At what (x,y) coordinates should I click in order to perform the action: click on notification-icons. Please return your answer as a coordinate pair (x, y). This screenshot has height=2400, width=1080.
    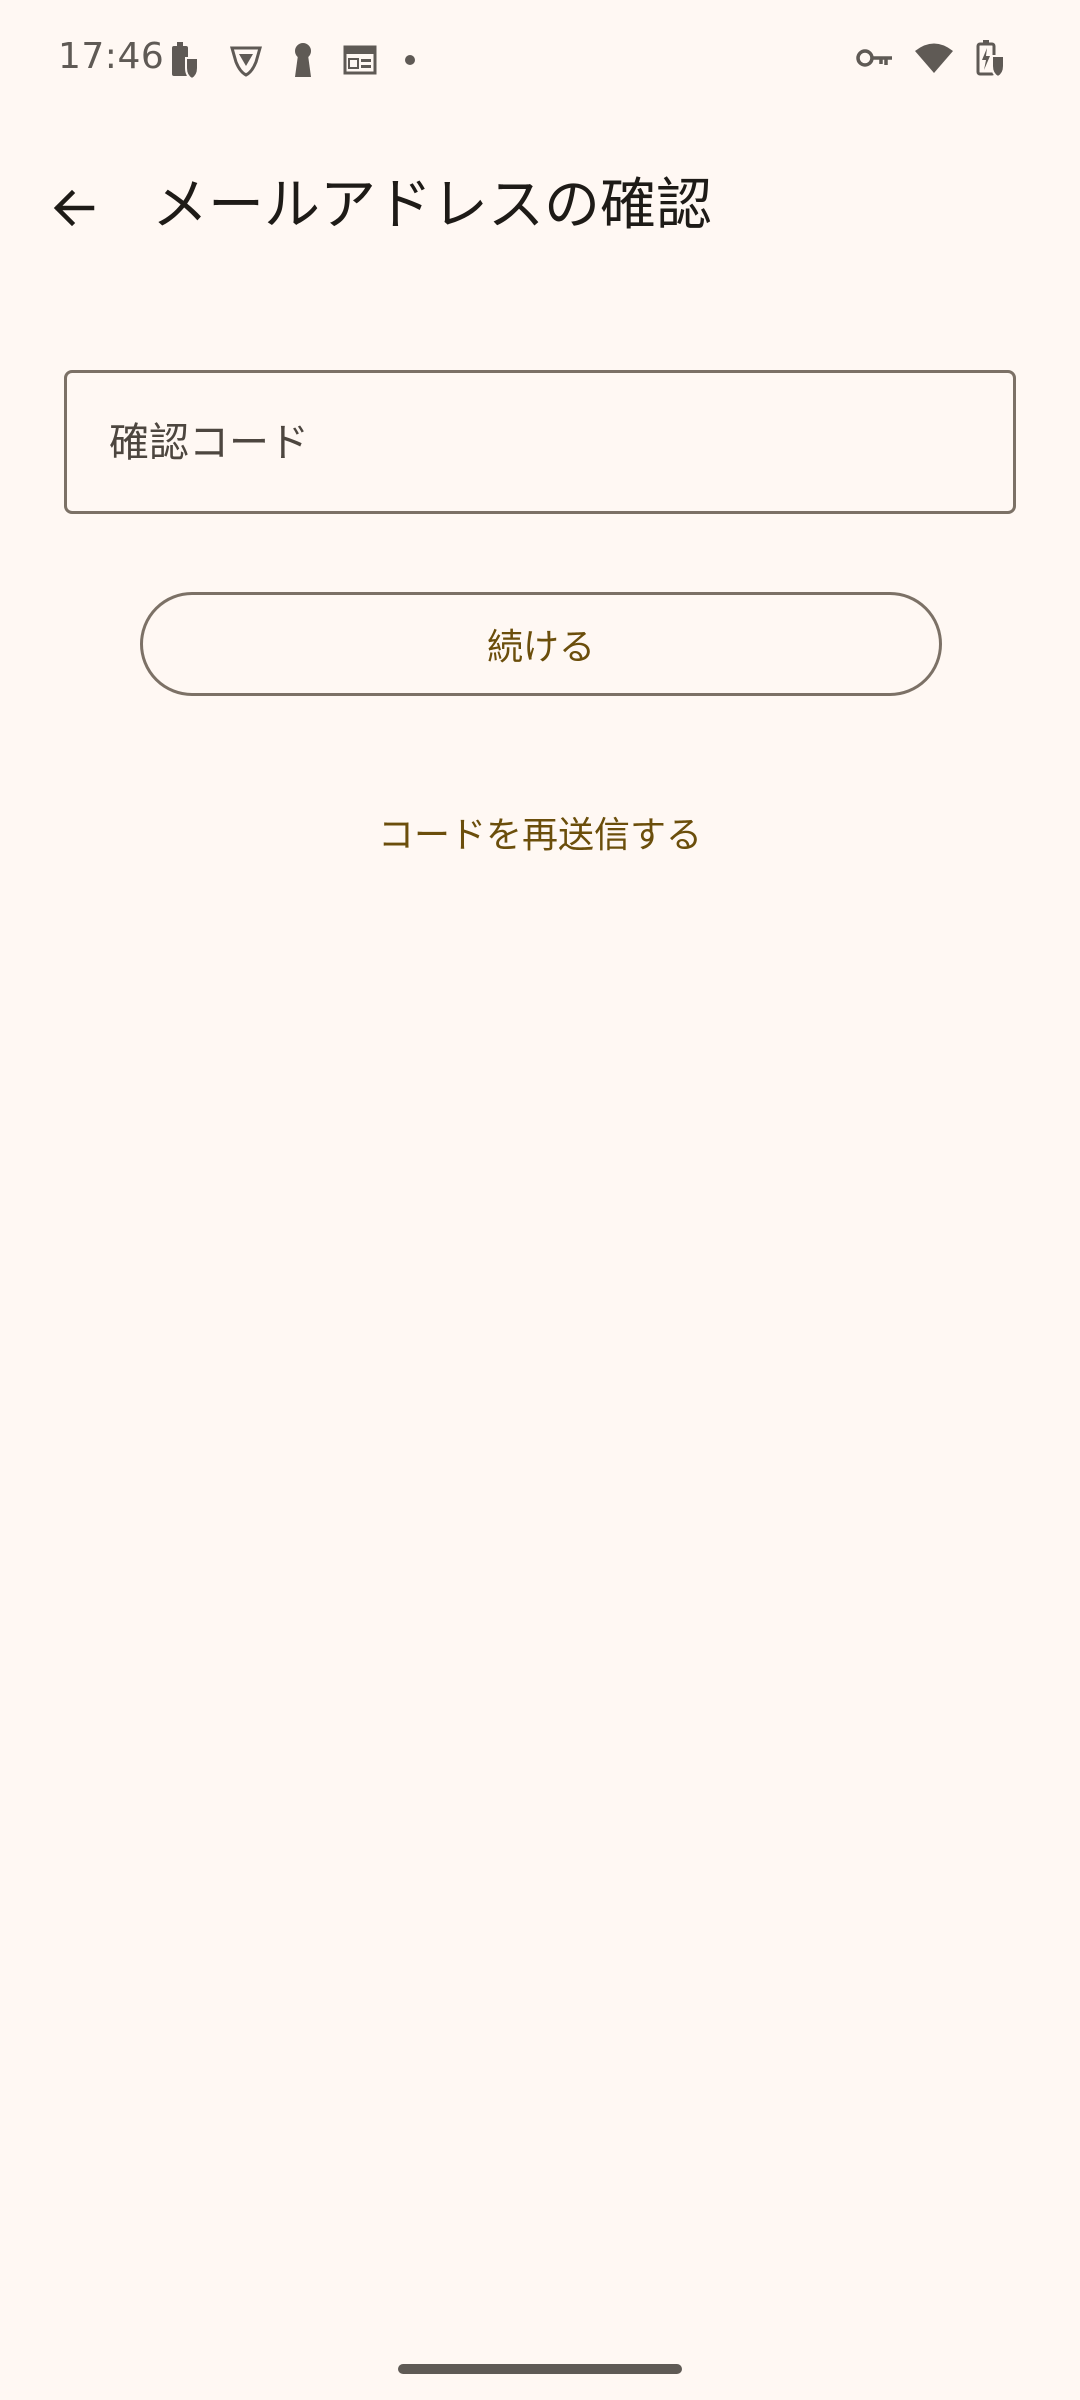
    Looking at the image, I should click on (292, 60).